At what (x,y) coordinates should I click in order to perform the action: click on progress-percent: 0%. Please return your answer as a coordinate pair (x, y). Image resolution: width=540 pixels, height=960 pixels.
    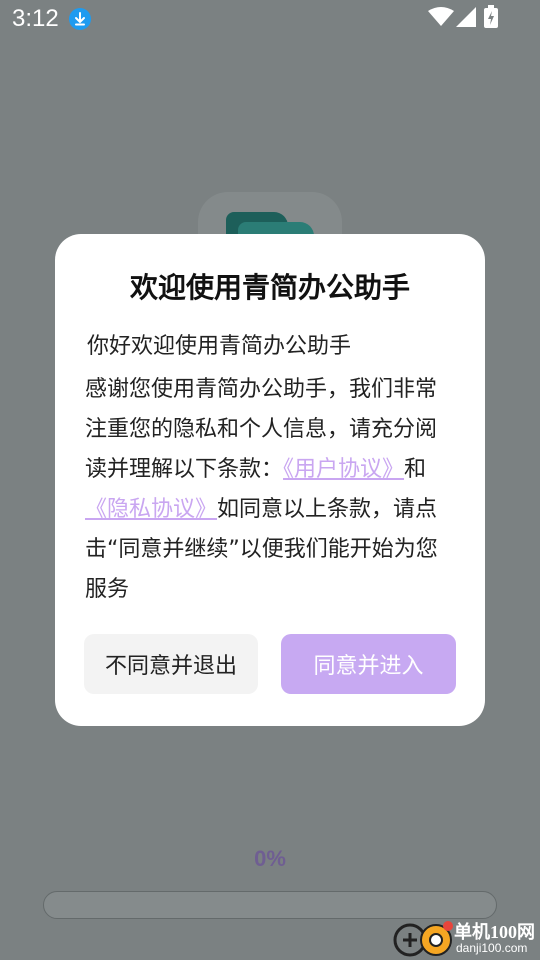
    Looking at the image, I should click on (270, 858).